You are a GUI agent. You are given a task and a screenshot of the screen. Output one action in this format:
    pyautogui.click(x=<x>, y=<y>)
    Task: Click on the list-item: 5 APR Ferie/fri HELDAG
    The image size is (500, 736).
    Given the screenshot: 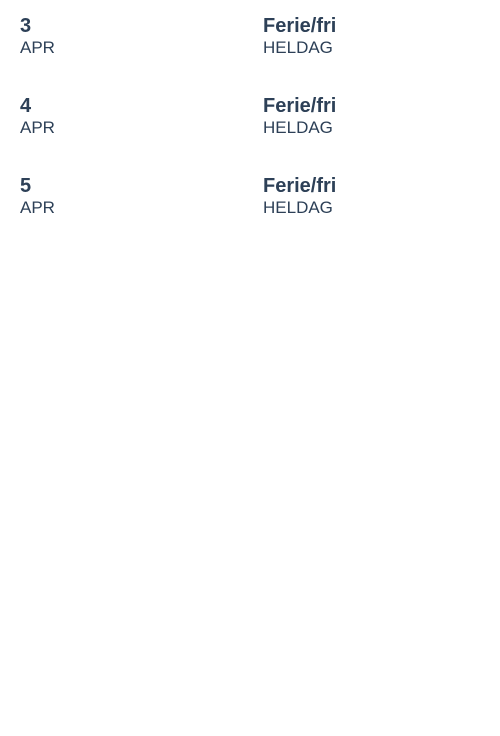 What is the action you would take?
    pyautogui.click(x=250, y=214)
    